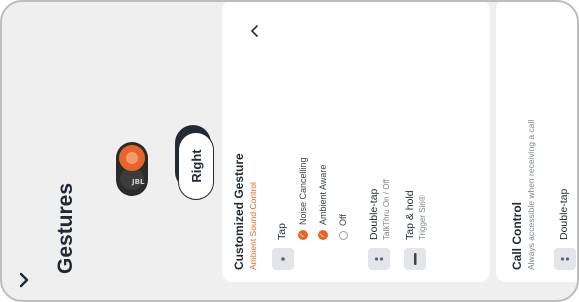  What do you see at coordinates (133, 168) in the screenshot?
I see `earbud-icon: JBL` at bounding box center [133, 168].